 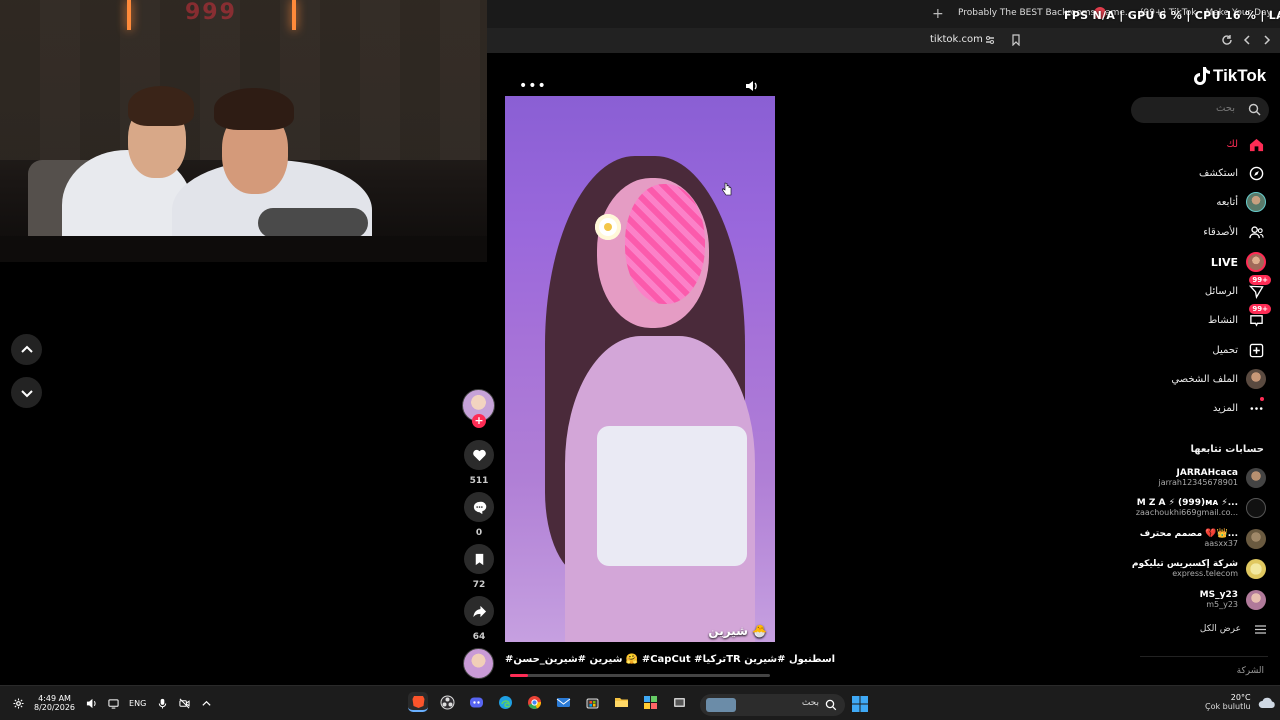 I want to click on video-overlay-text: شيرين 🐣, so click(x=737, y=631).